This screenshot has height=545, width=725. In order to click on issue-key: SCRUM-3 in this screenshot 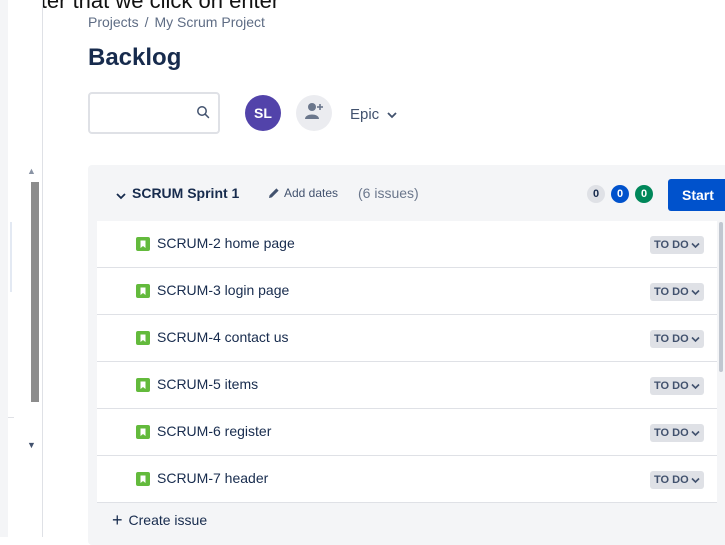, I will do `click(189, 290)`.